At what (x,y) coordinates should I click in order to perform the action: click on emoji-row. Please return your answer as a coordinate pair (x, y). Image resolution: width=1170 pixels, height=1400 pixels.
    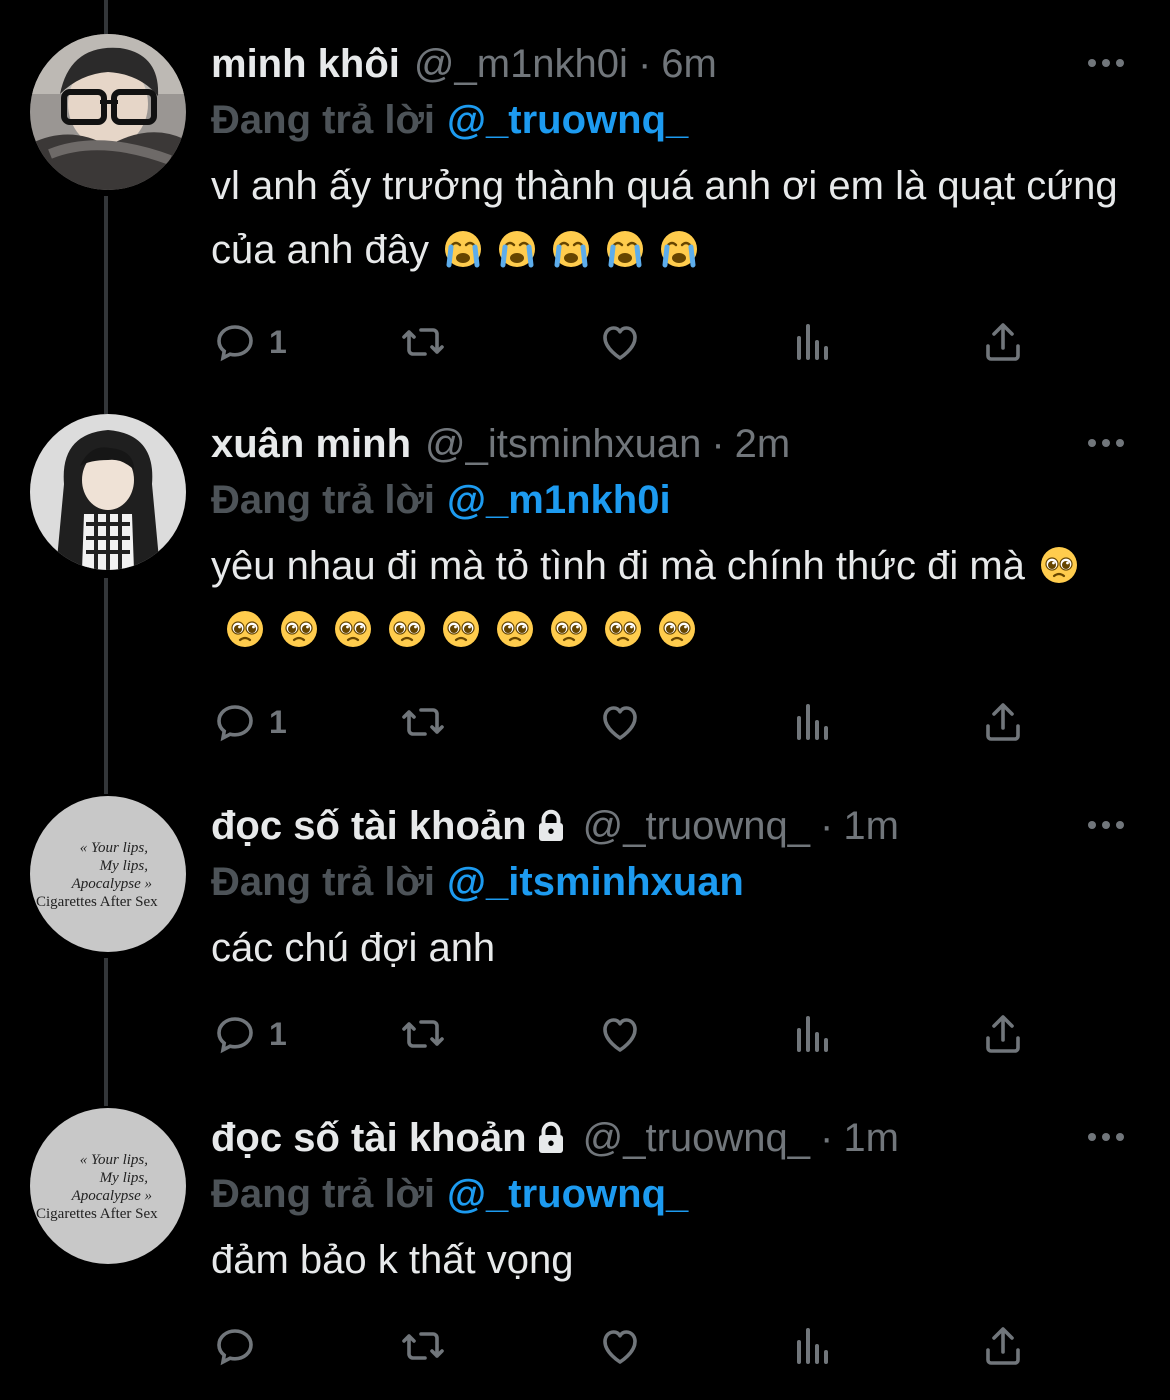
    Looking at the image, I should click on (564, 250).